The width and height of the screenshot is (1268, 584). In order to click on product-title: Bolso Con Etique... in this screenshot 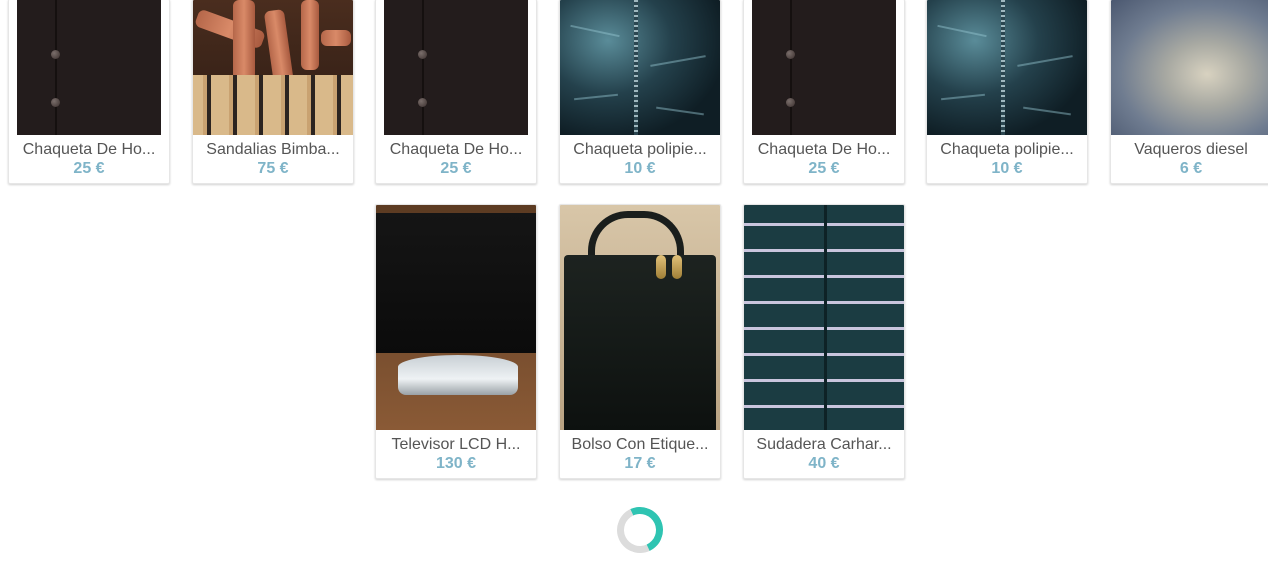, I will do `click(640, 444)`.